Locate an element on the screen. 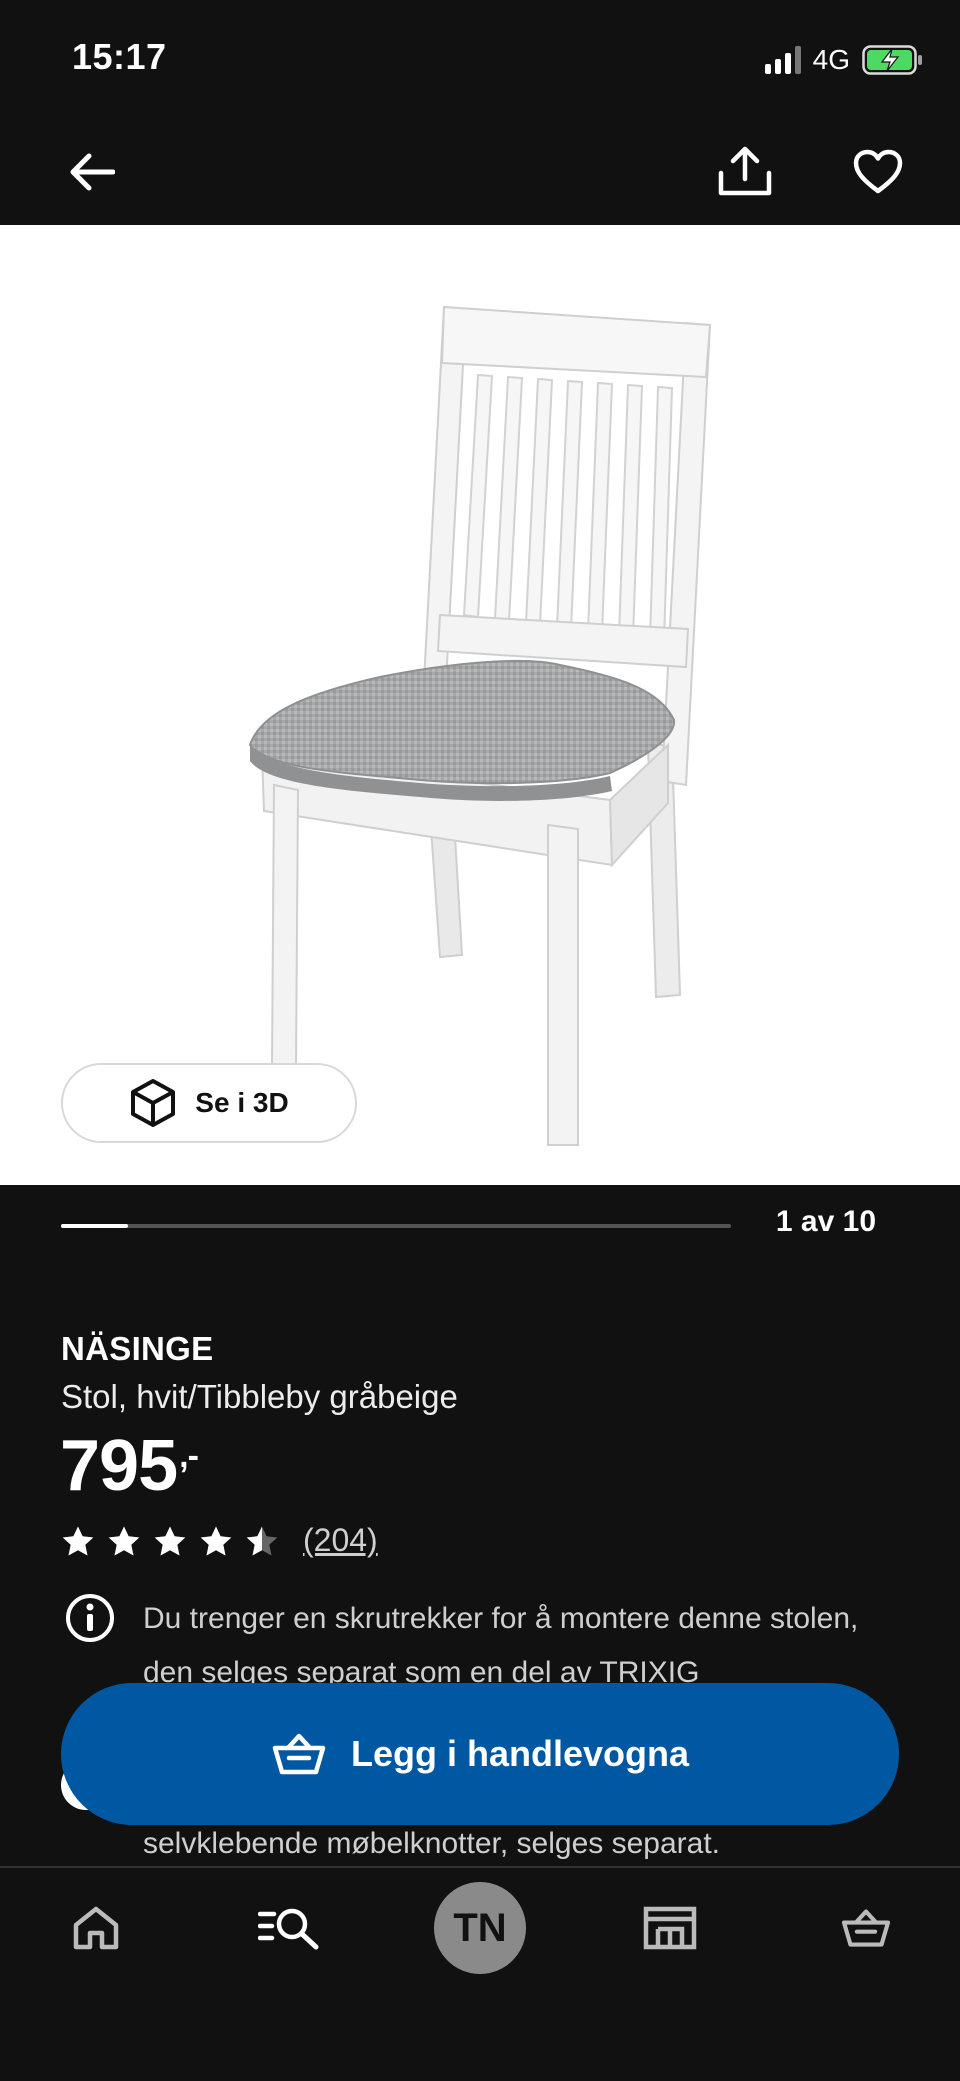 The height and width of the screenshot is (2081, 960). gallery-page-indicator: 1 av 10 is located at coordinates (825, 1221).